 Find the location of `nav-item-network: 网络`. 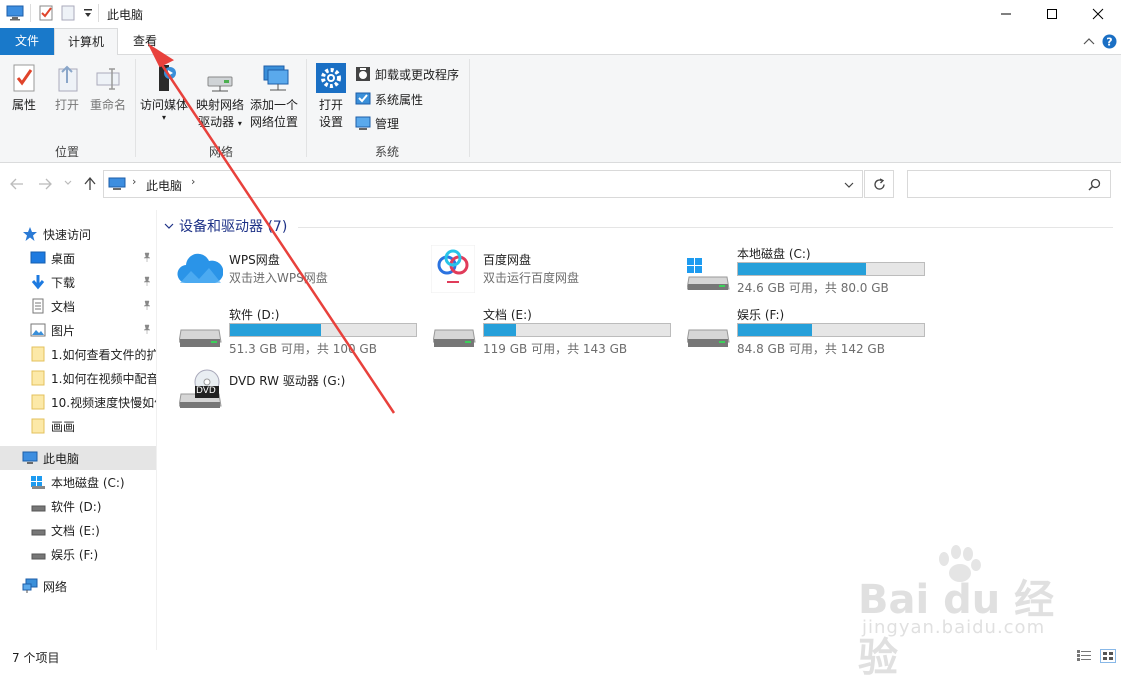

nav-item-network: 网络 is located at coordinates (78, 586).